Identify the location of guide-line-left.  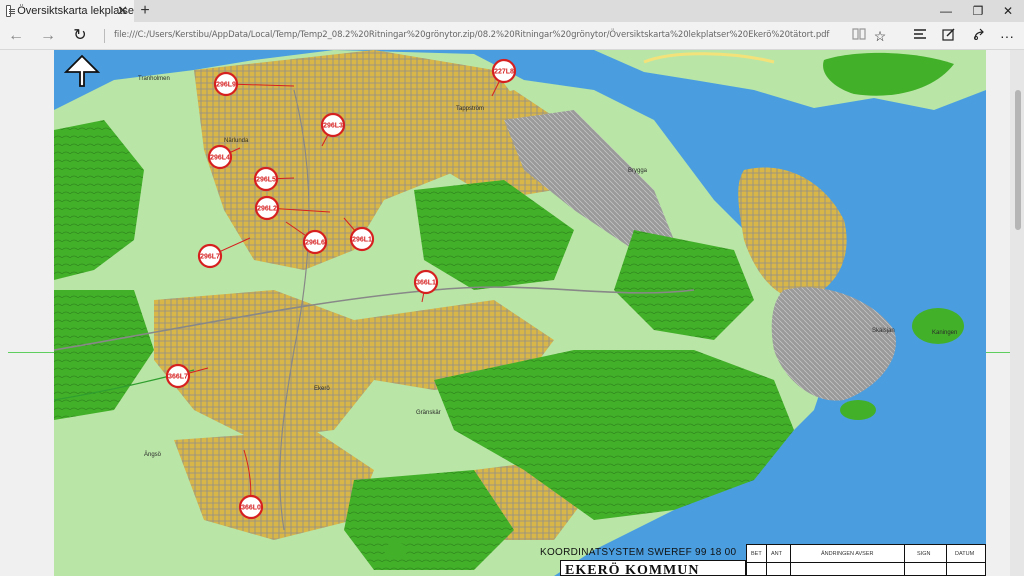
(31, 352).